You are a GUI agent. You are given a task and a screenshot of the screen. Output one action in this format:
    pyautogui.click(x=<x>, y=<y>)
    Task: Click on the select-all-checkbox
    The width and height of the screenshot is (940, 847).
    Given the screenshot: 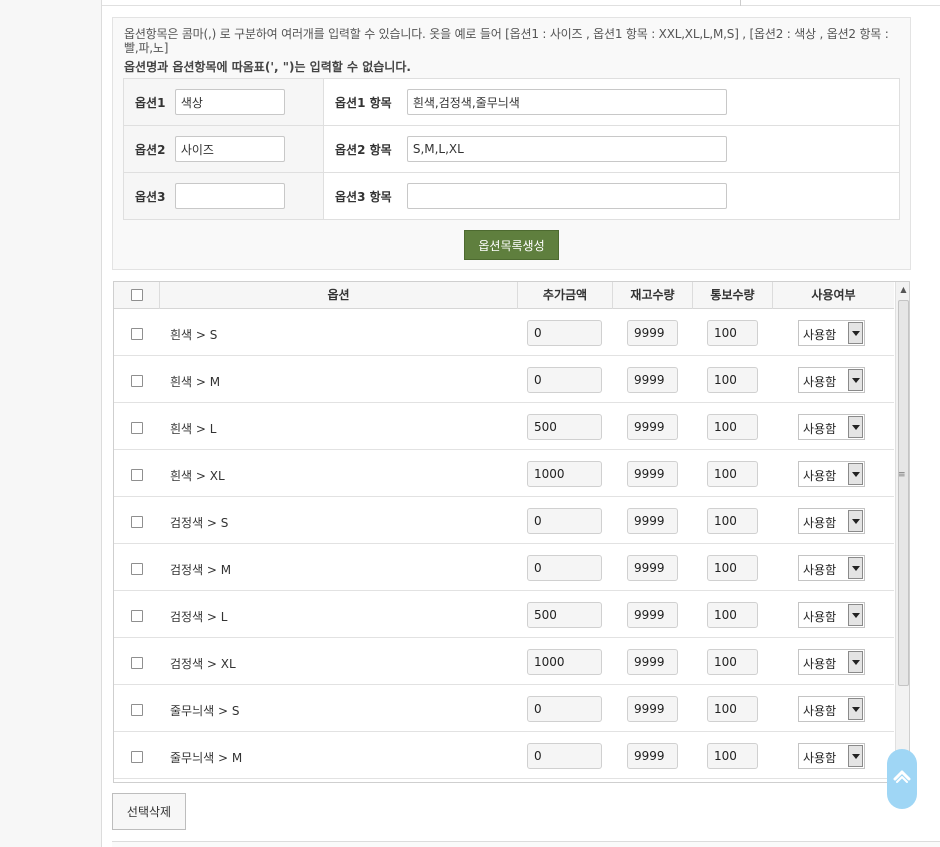 What is the action you would take?
    pyautogui.click(x=137, y=295)
    